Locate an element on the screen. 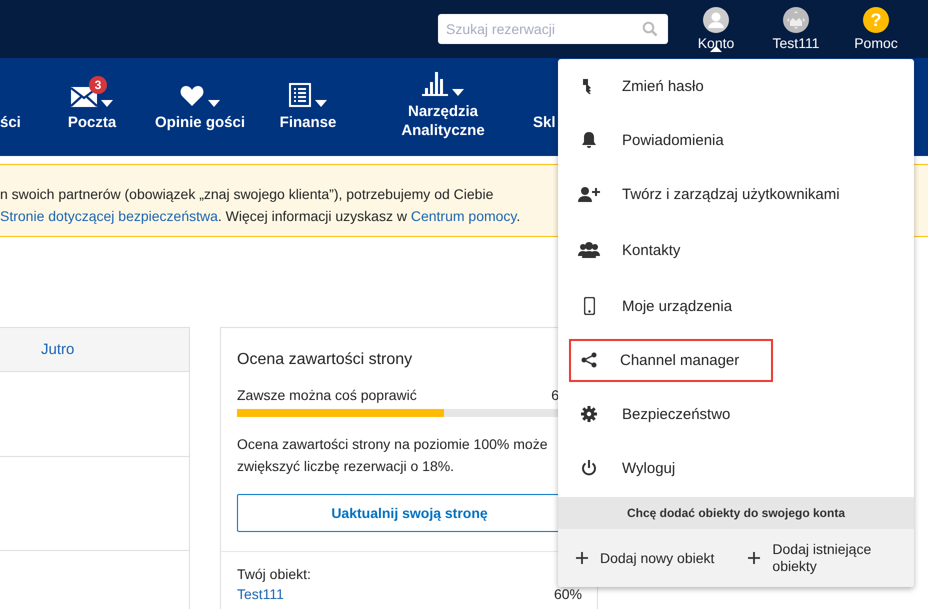  settings-icon is located at coordinates (589, 414).